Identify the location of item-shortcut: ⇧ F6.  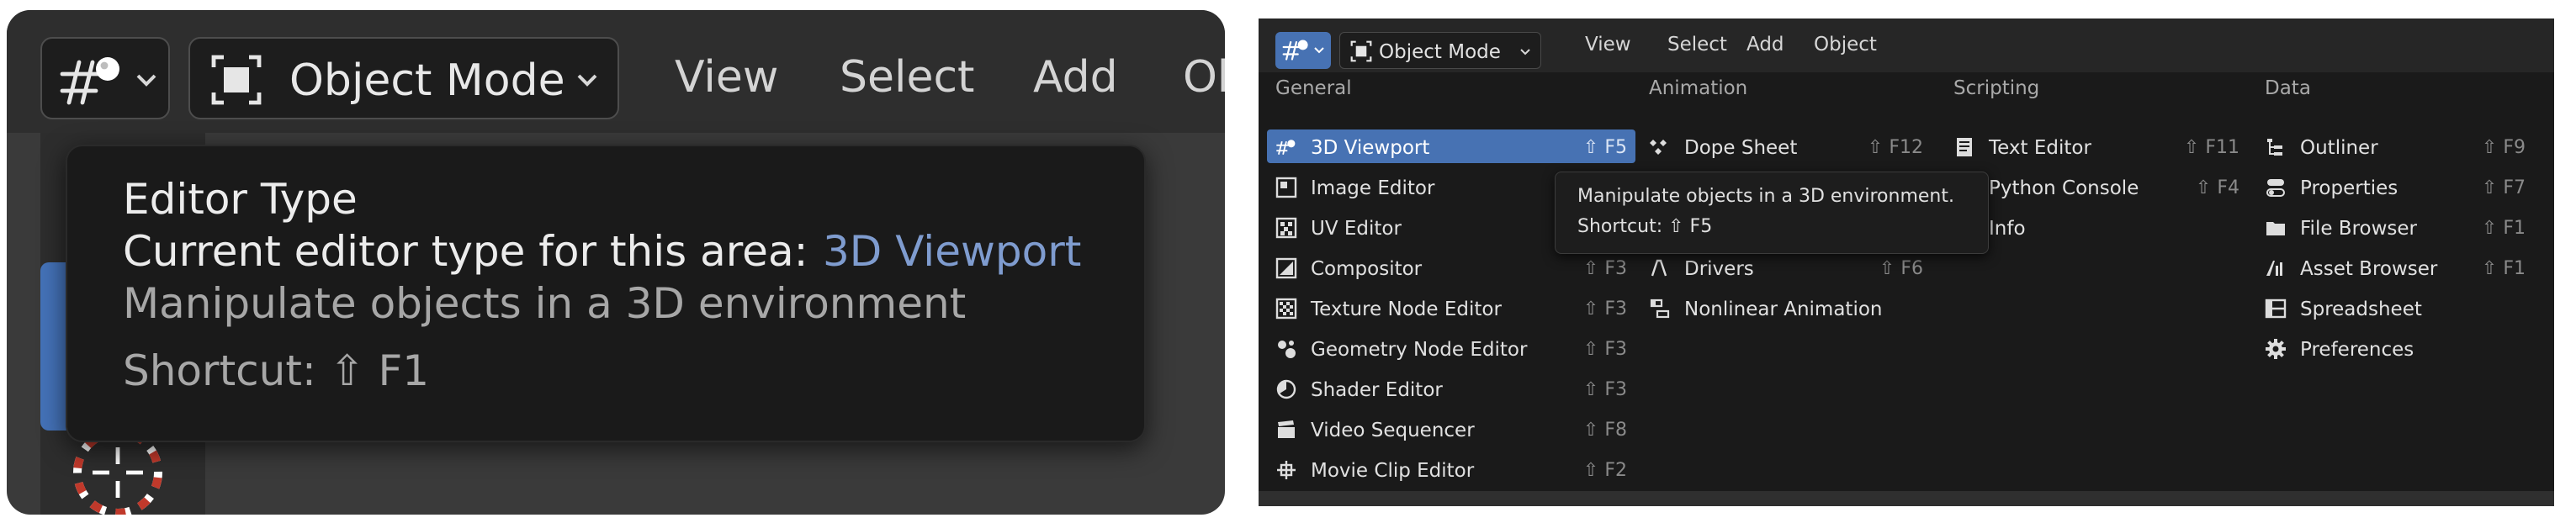
(1901, 269).